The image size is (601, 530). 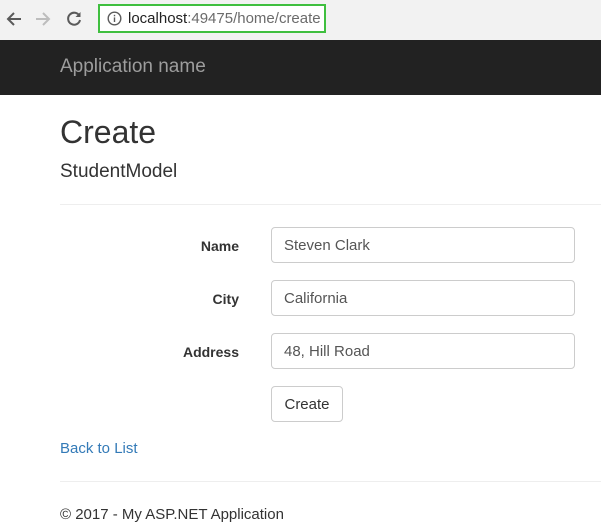 What do you see at coordinates (423, 351) in the screenshot?
I see `address-input` at bounding box center [423, 351].